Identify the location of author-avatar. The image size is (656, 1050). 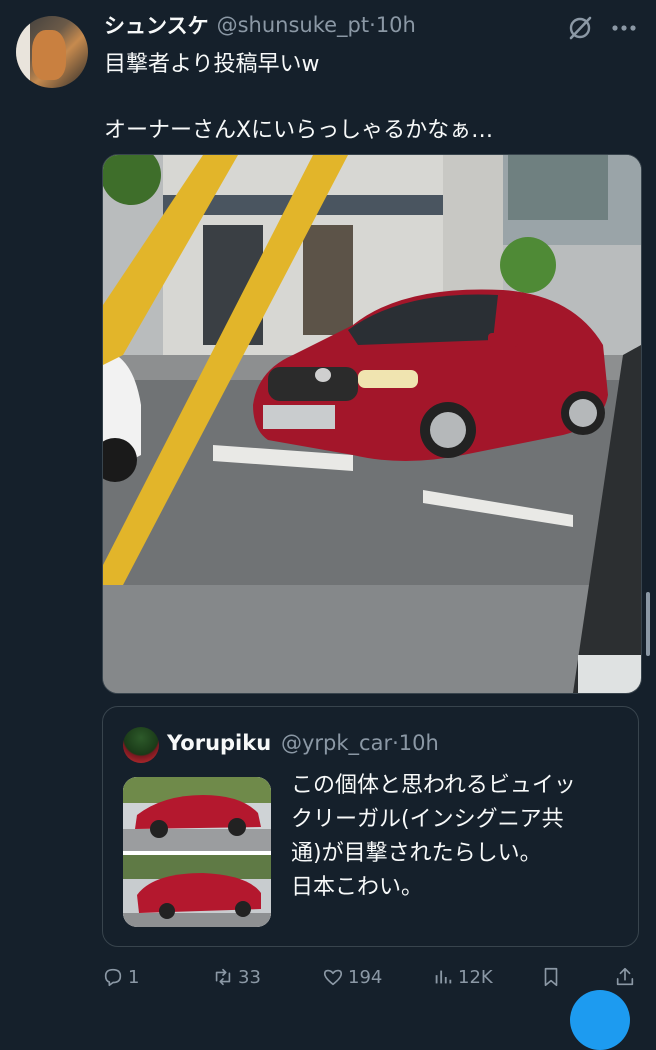
(52, 52).